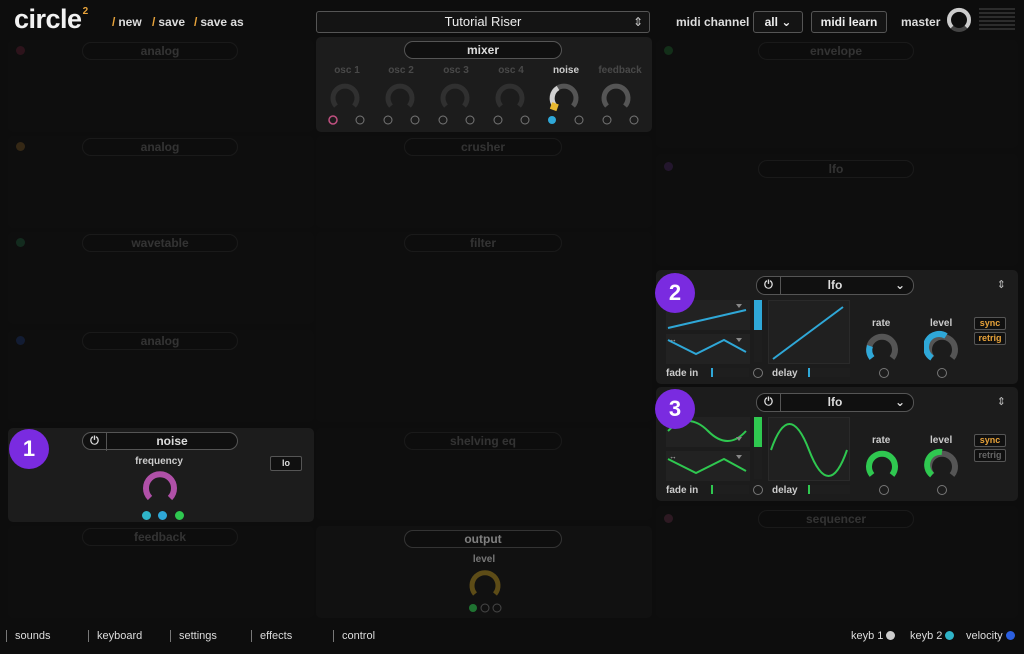 The height and width of the screenshot is (654, 1024). I want to click on output-level-label: level, so click(484, 559).